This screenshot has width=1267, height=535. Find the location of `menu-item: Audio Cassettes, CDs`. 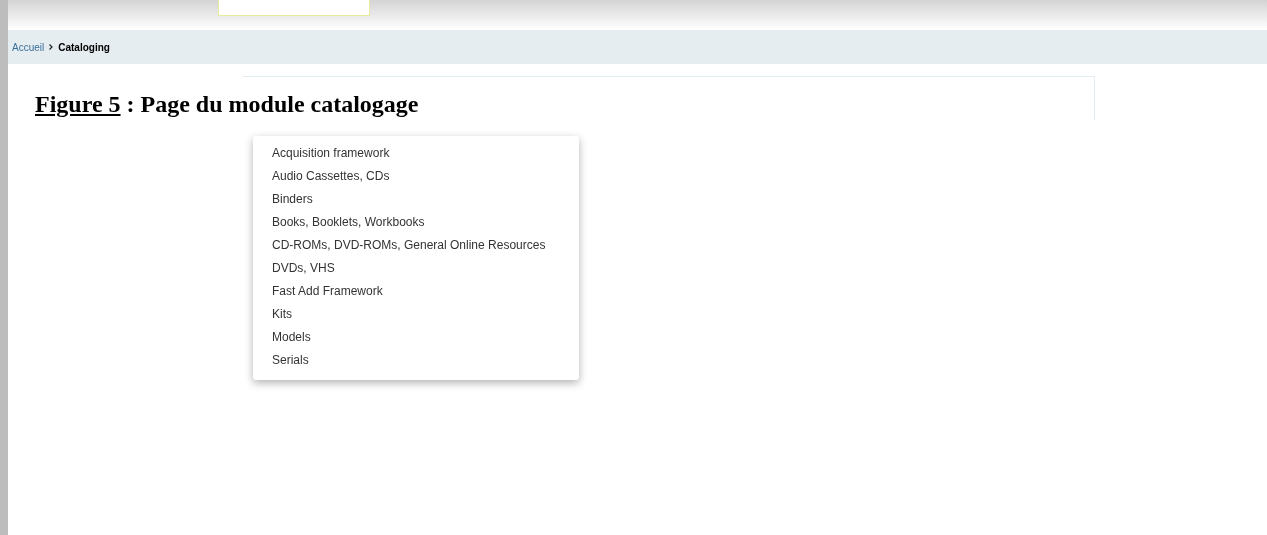

menu-item: Audio Cassettes, CDs is located at coordinates (425, 176).